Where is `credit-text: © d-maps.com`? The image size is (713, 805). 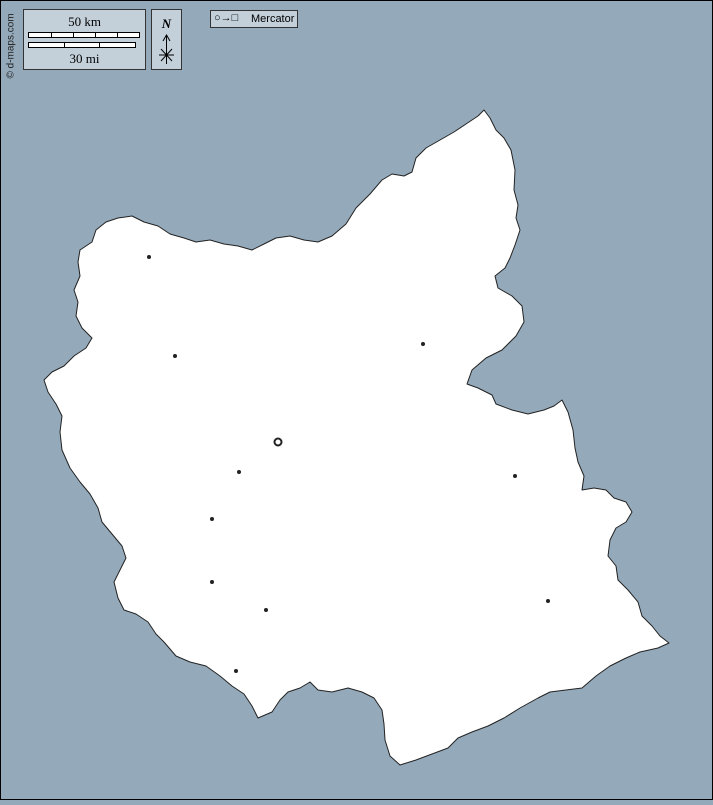
credit-text: © d-maps.com is located at coordinates (11, 46).